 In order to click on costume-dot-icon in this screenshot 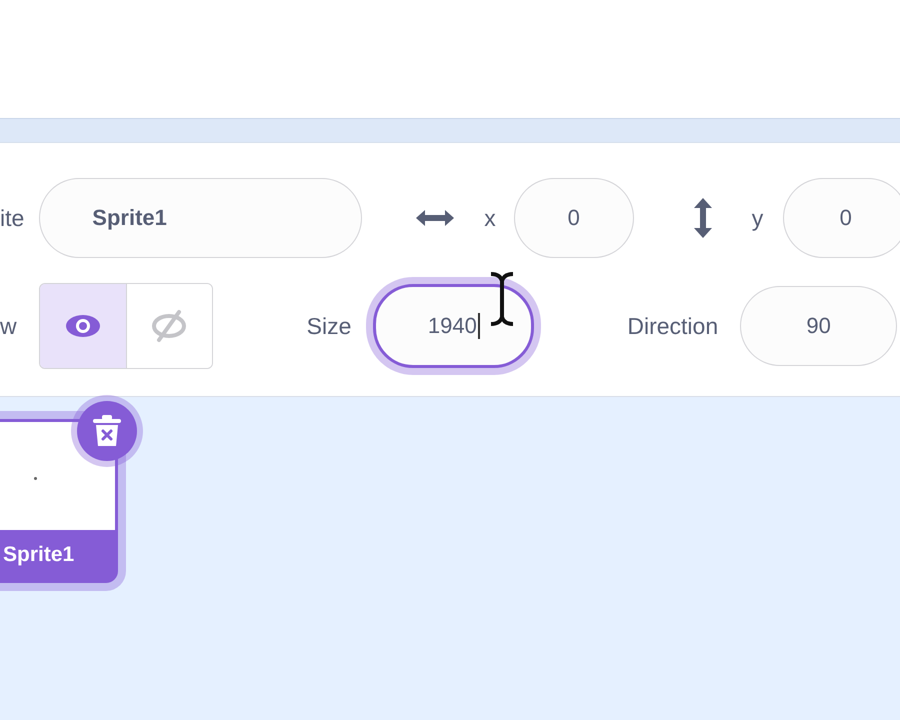, I will do `click(35, 478)`.